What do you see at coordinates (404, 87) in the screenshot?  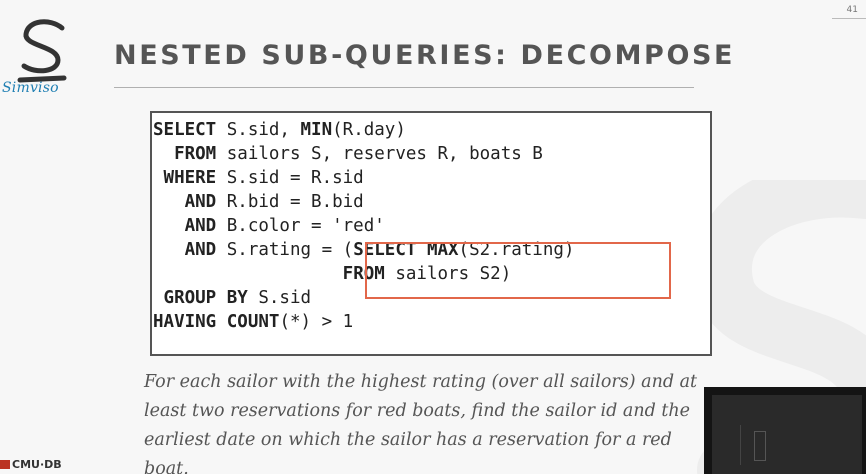 I see `title-rule` at bounding box center [404, 87].